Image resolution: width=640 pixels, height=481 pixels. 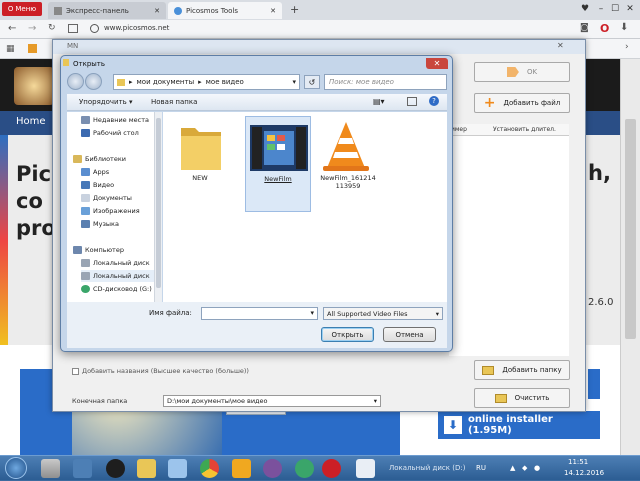 I want to click on network-icon: ▲, so click(x=512, y=468).